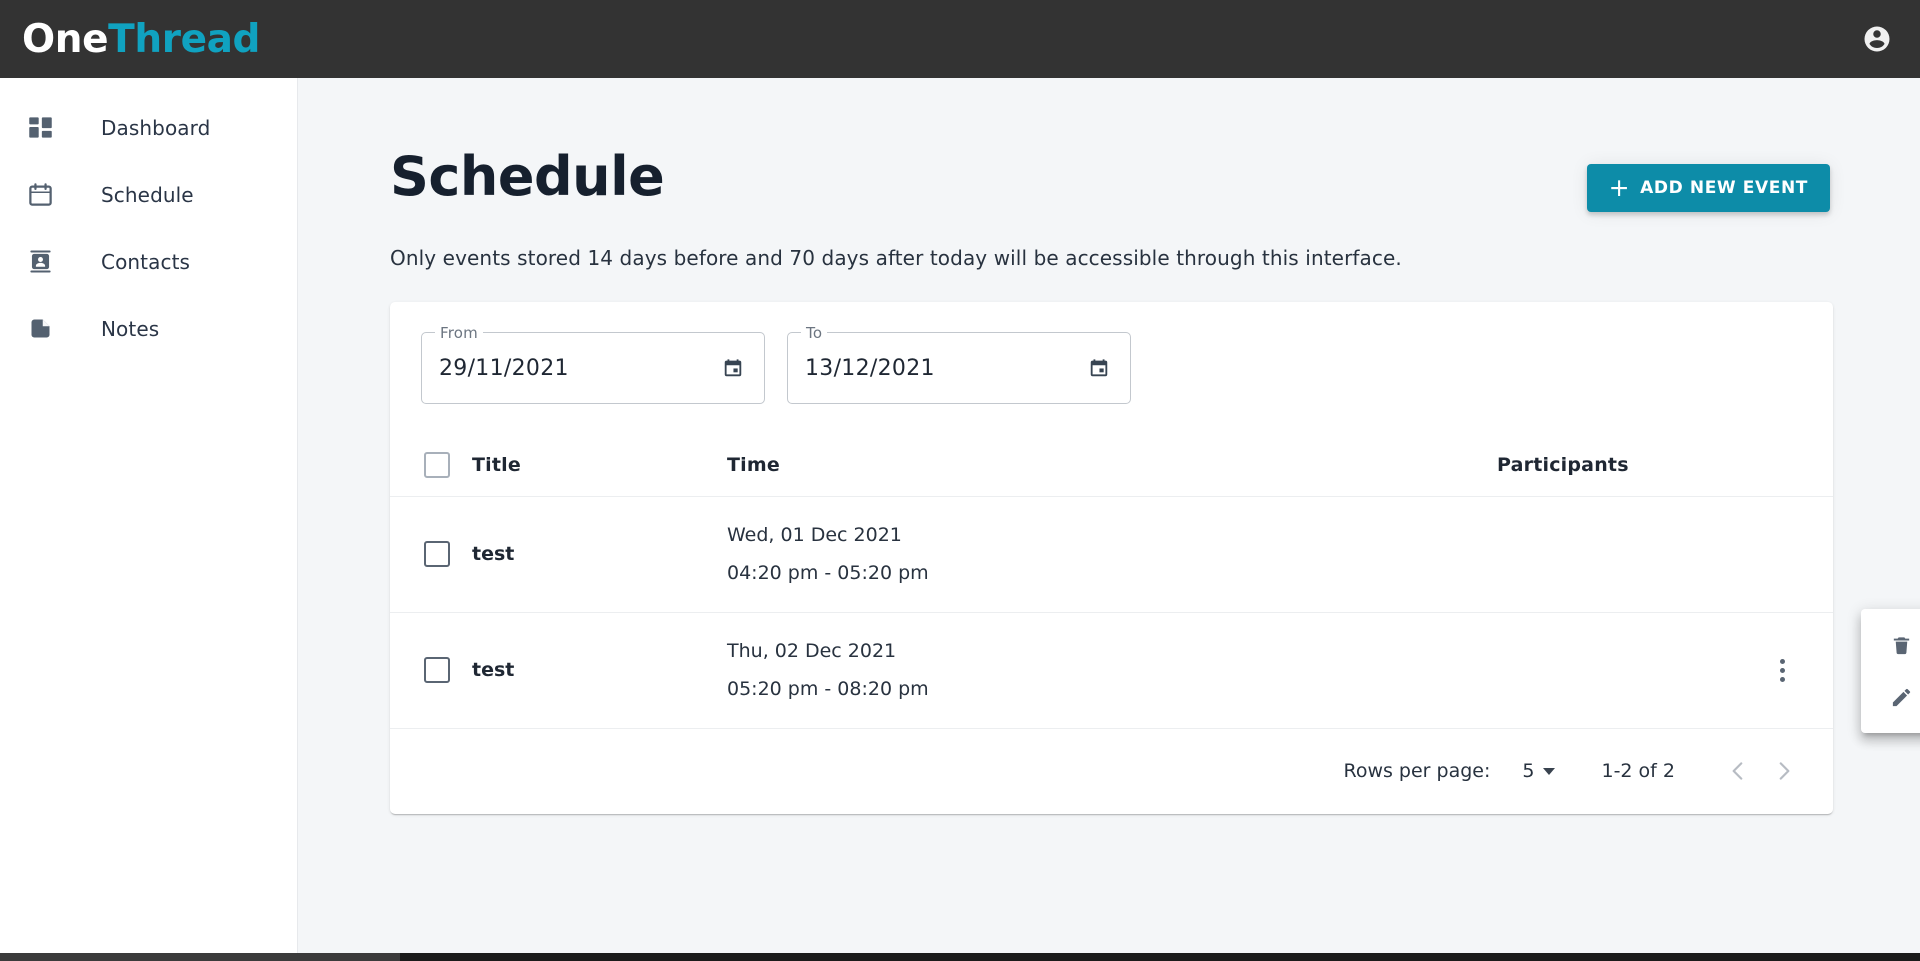 Image resolution: width=1920 pixels, height=961 pixels. Describe the element at coordinates (1528, 771) in the screenshot. I see `rows-per-page-value: 5` at that location.